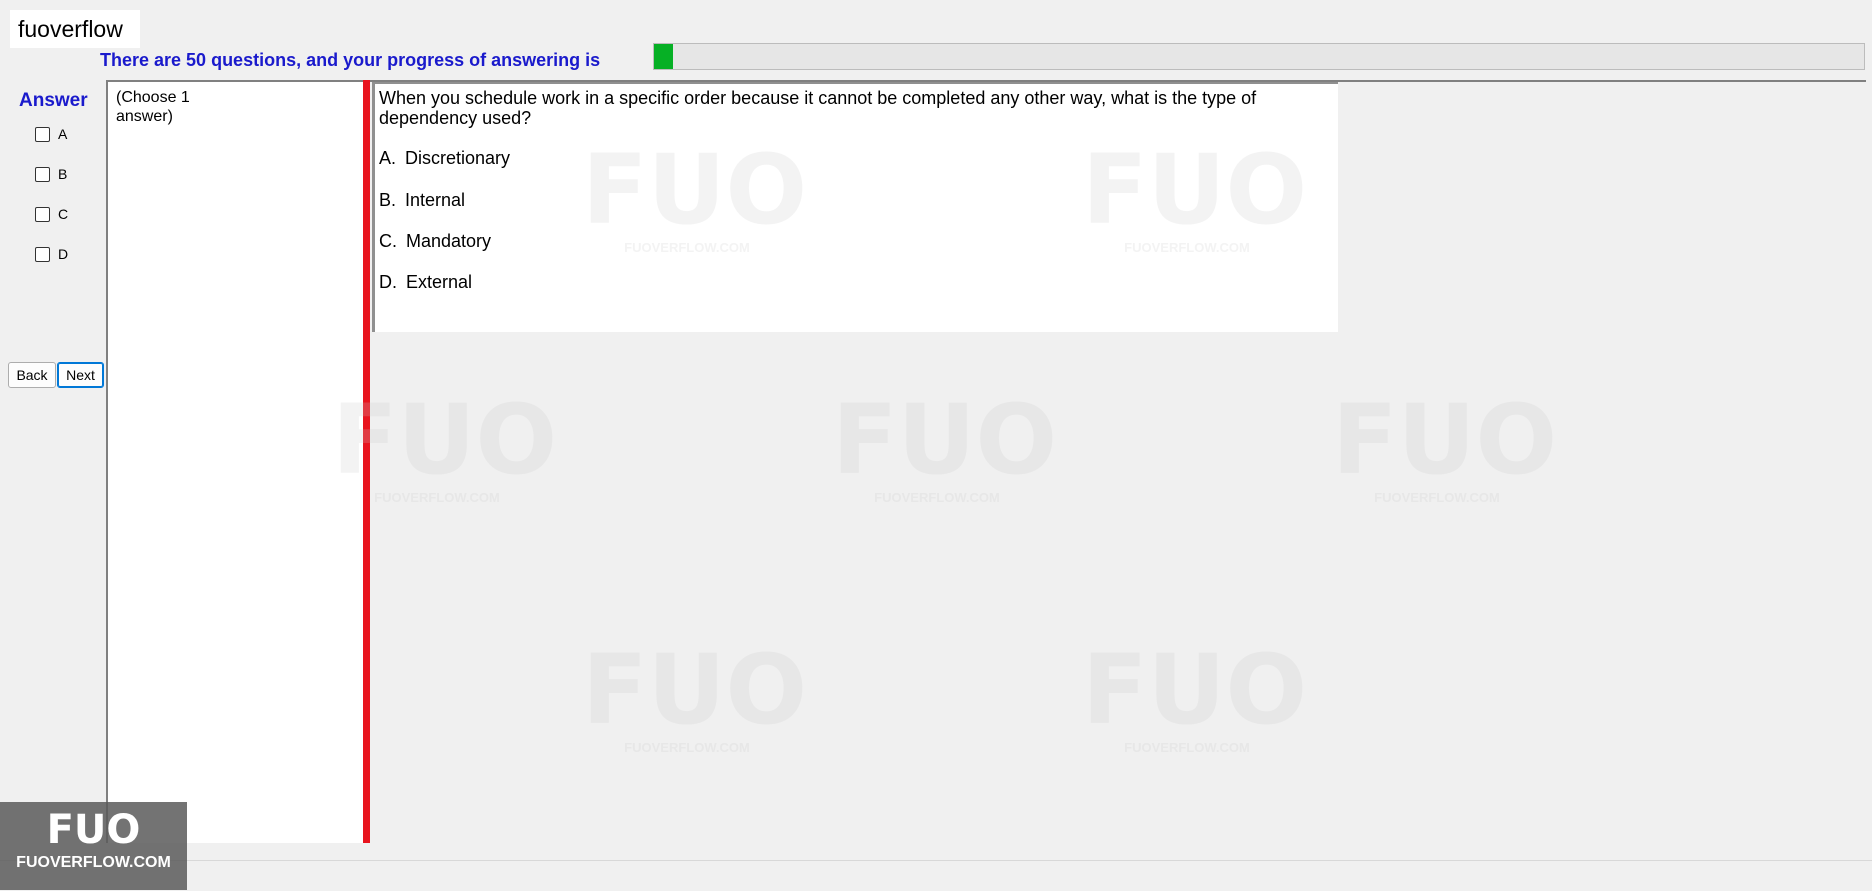 The width and height of the screenshot is (1872, 891). Describe the element at coordinates (32, 375) in the screenshot. I see `back-button: Back` at that location.